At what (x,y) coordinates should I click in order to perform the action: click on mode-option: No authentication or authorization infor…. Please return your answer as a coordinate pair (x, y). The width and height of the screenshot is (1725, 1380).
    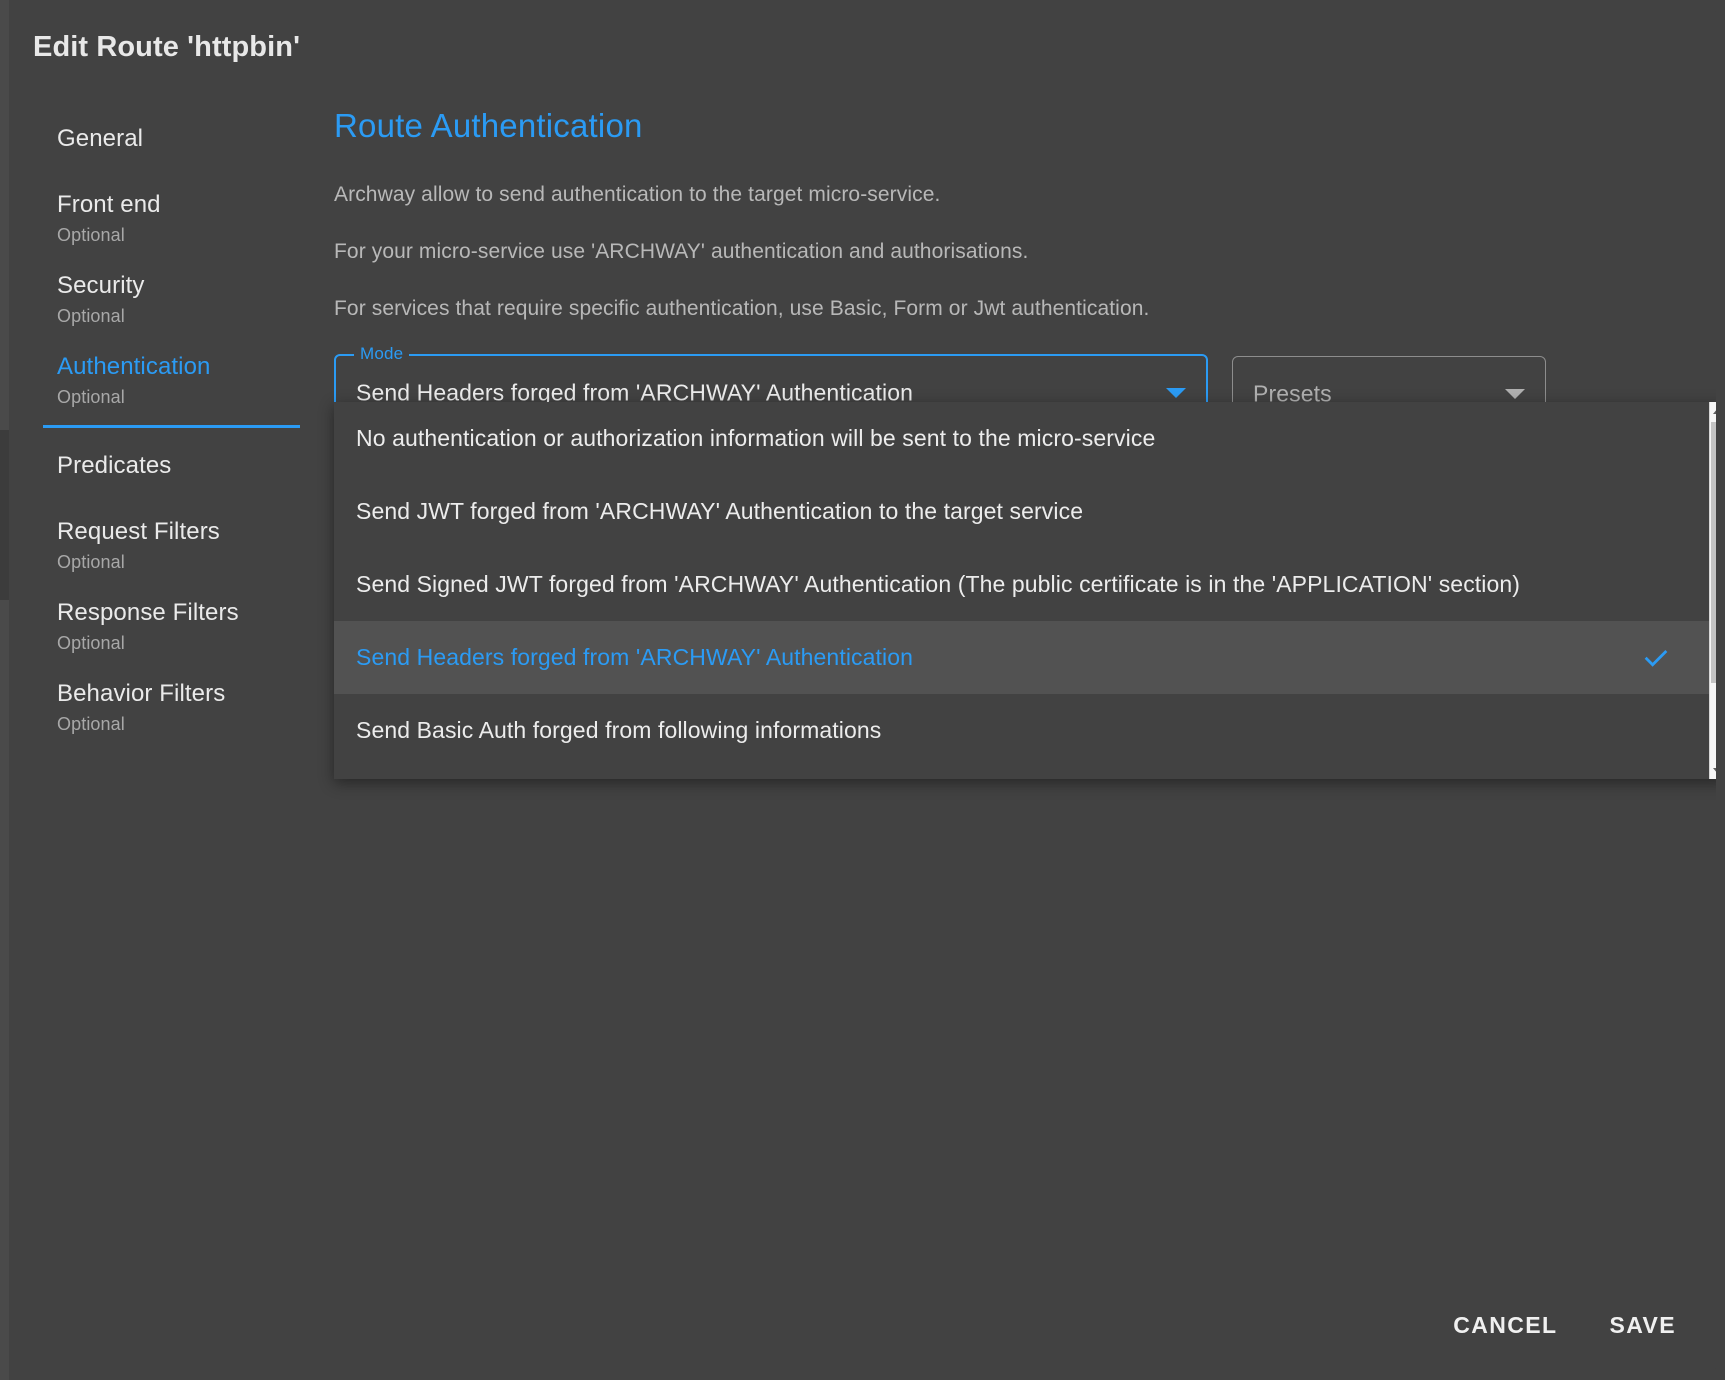
    Looking at the image, I should click on (1021, 438).